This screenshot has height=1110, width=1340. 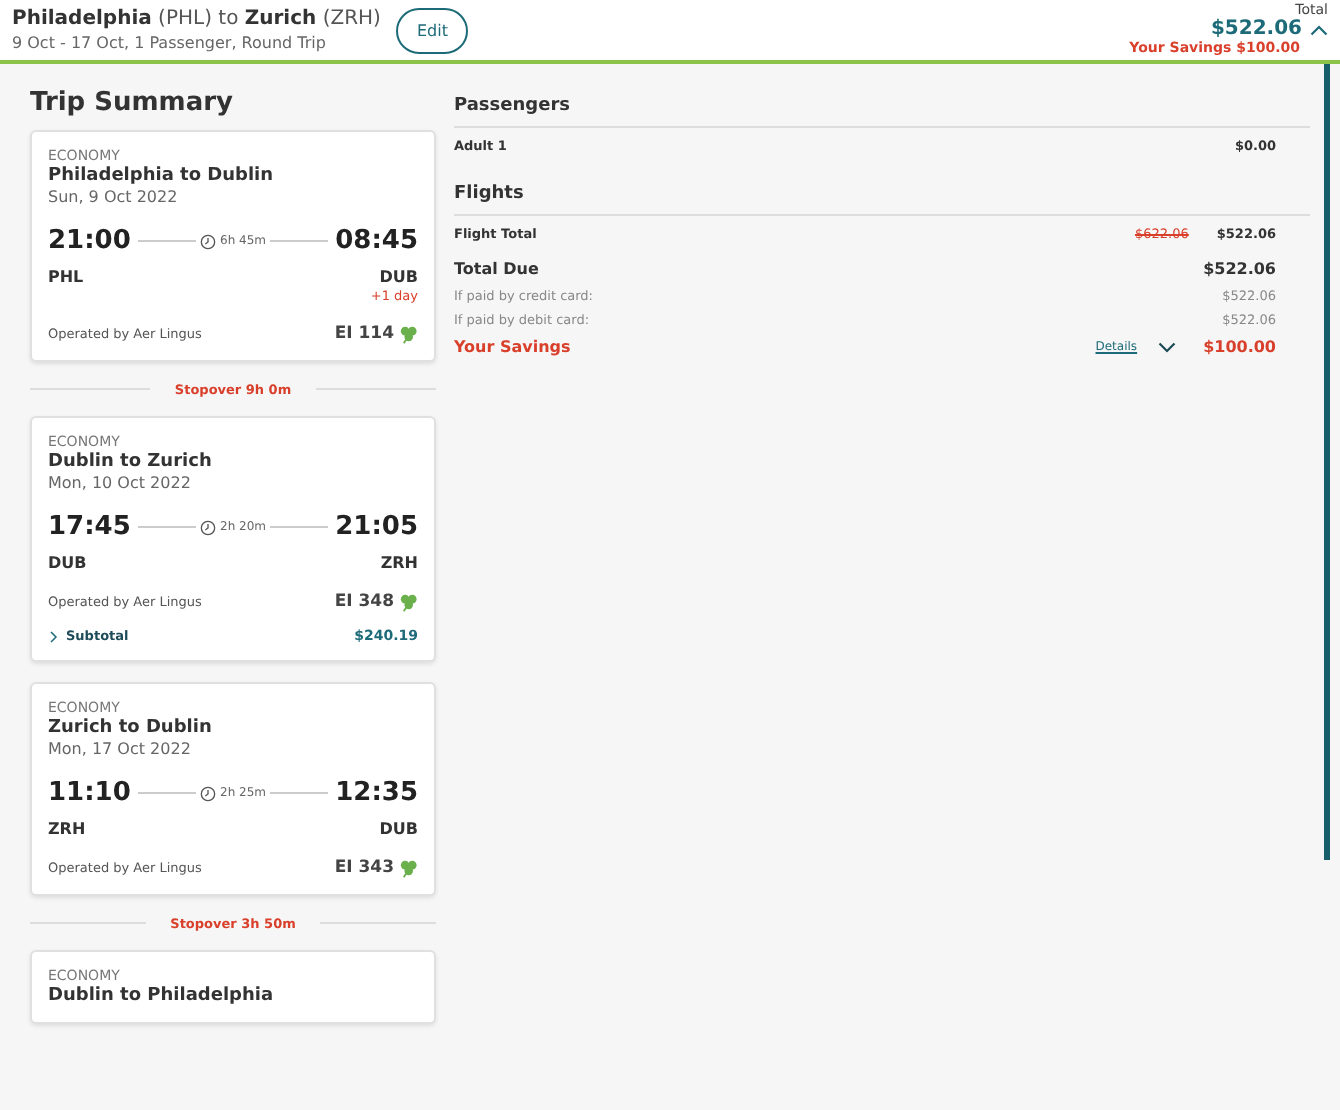 I want to click on flight-number: EI 348, so click(x=364, y=602).